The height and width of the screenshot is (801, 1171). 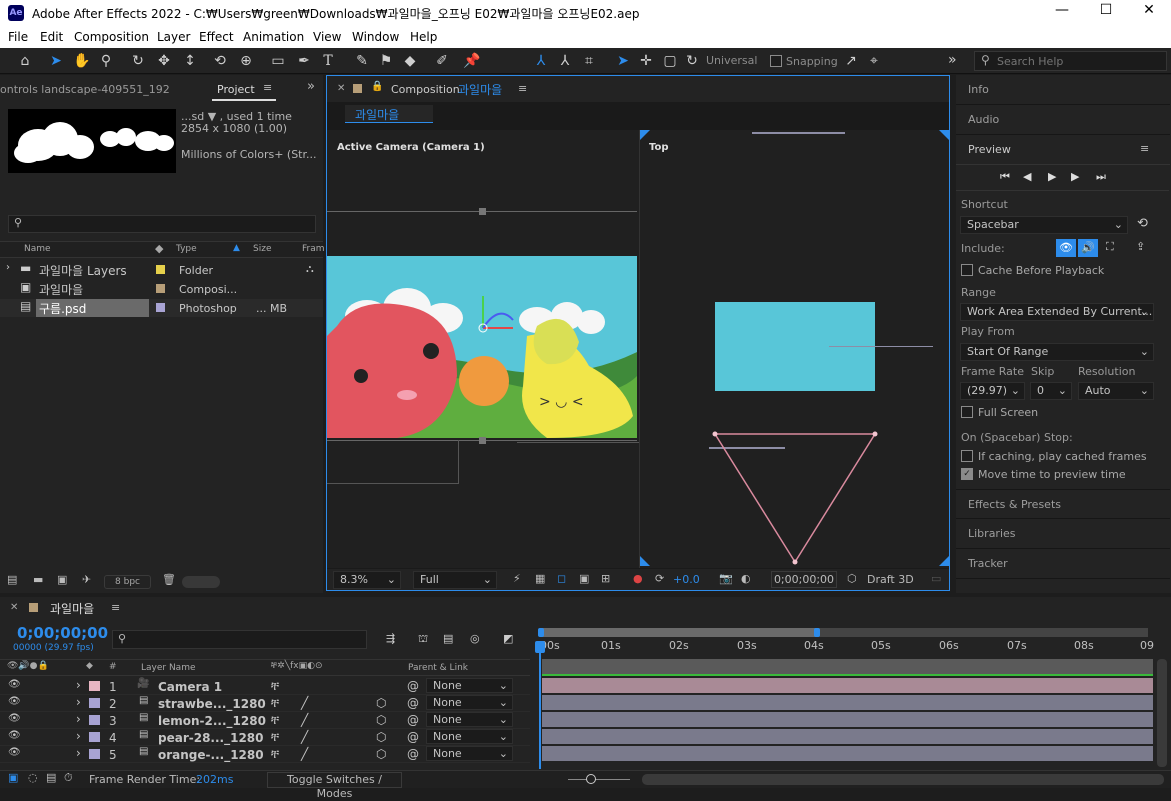 What do you see at coordinates (25, 61) in the screenshot?
I see `home-icon: ⌂` at bounding box center [25, 61].